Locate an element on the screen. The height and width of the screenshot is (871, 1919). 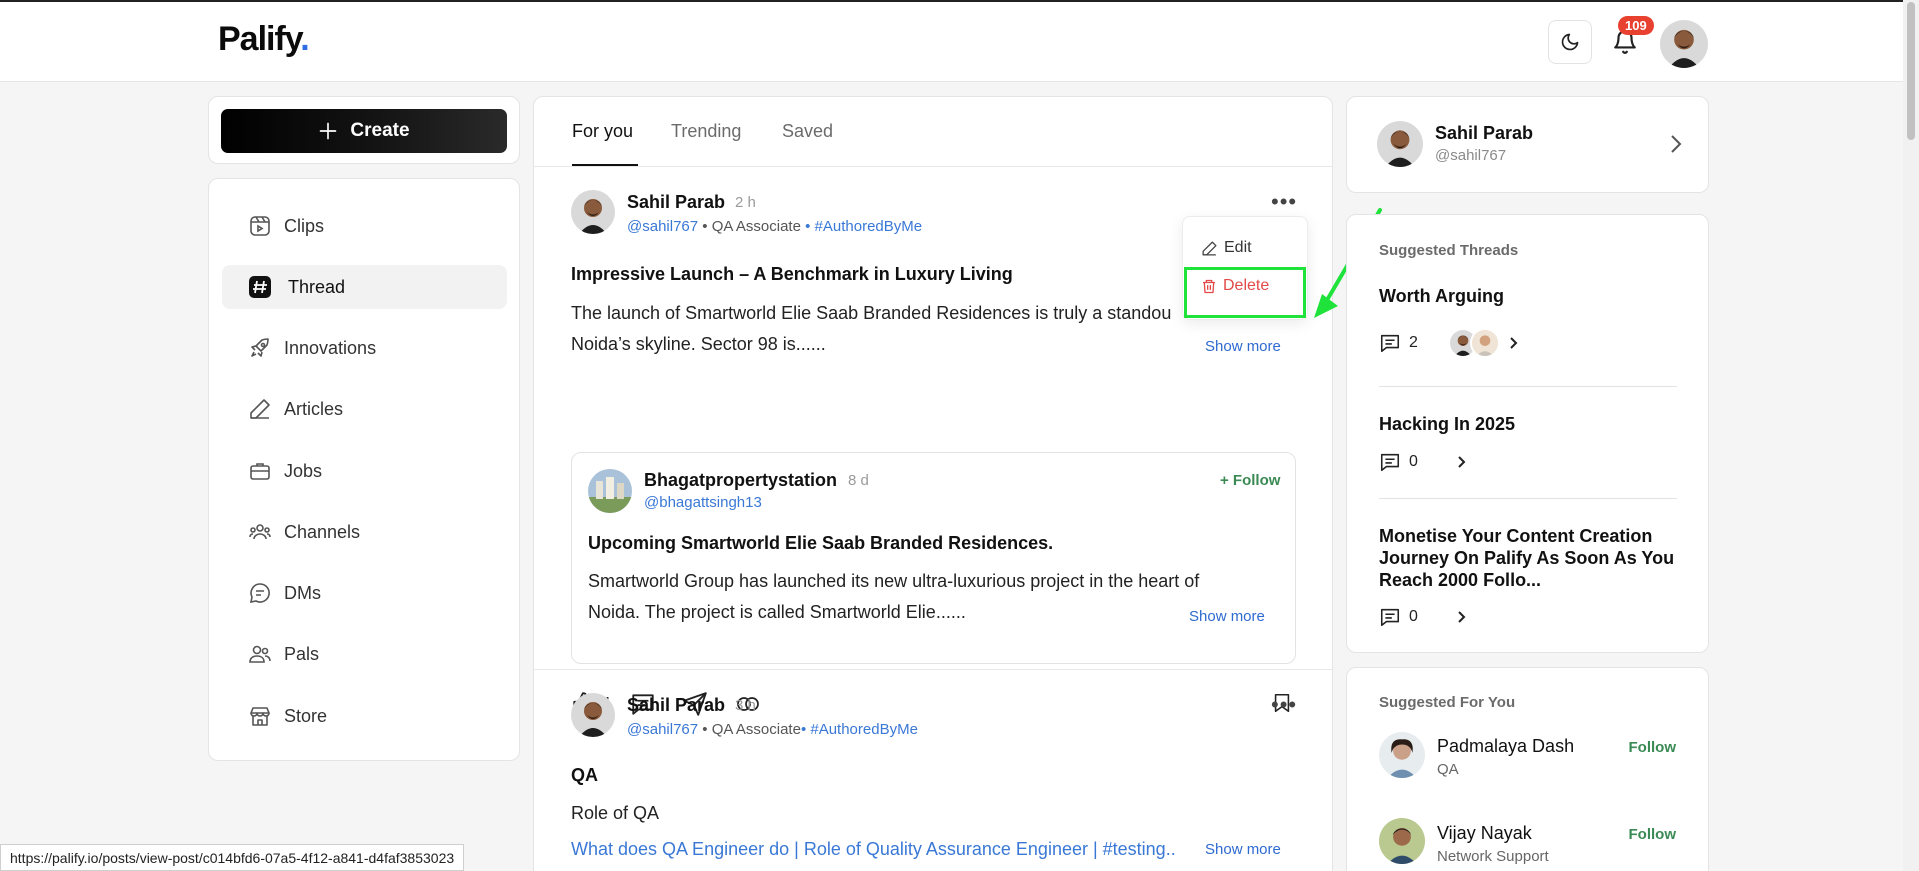
profile-avatar is located at coordinates (1400, 144).